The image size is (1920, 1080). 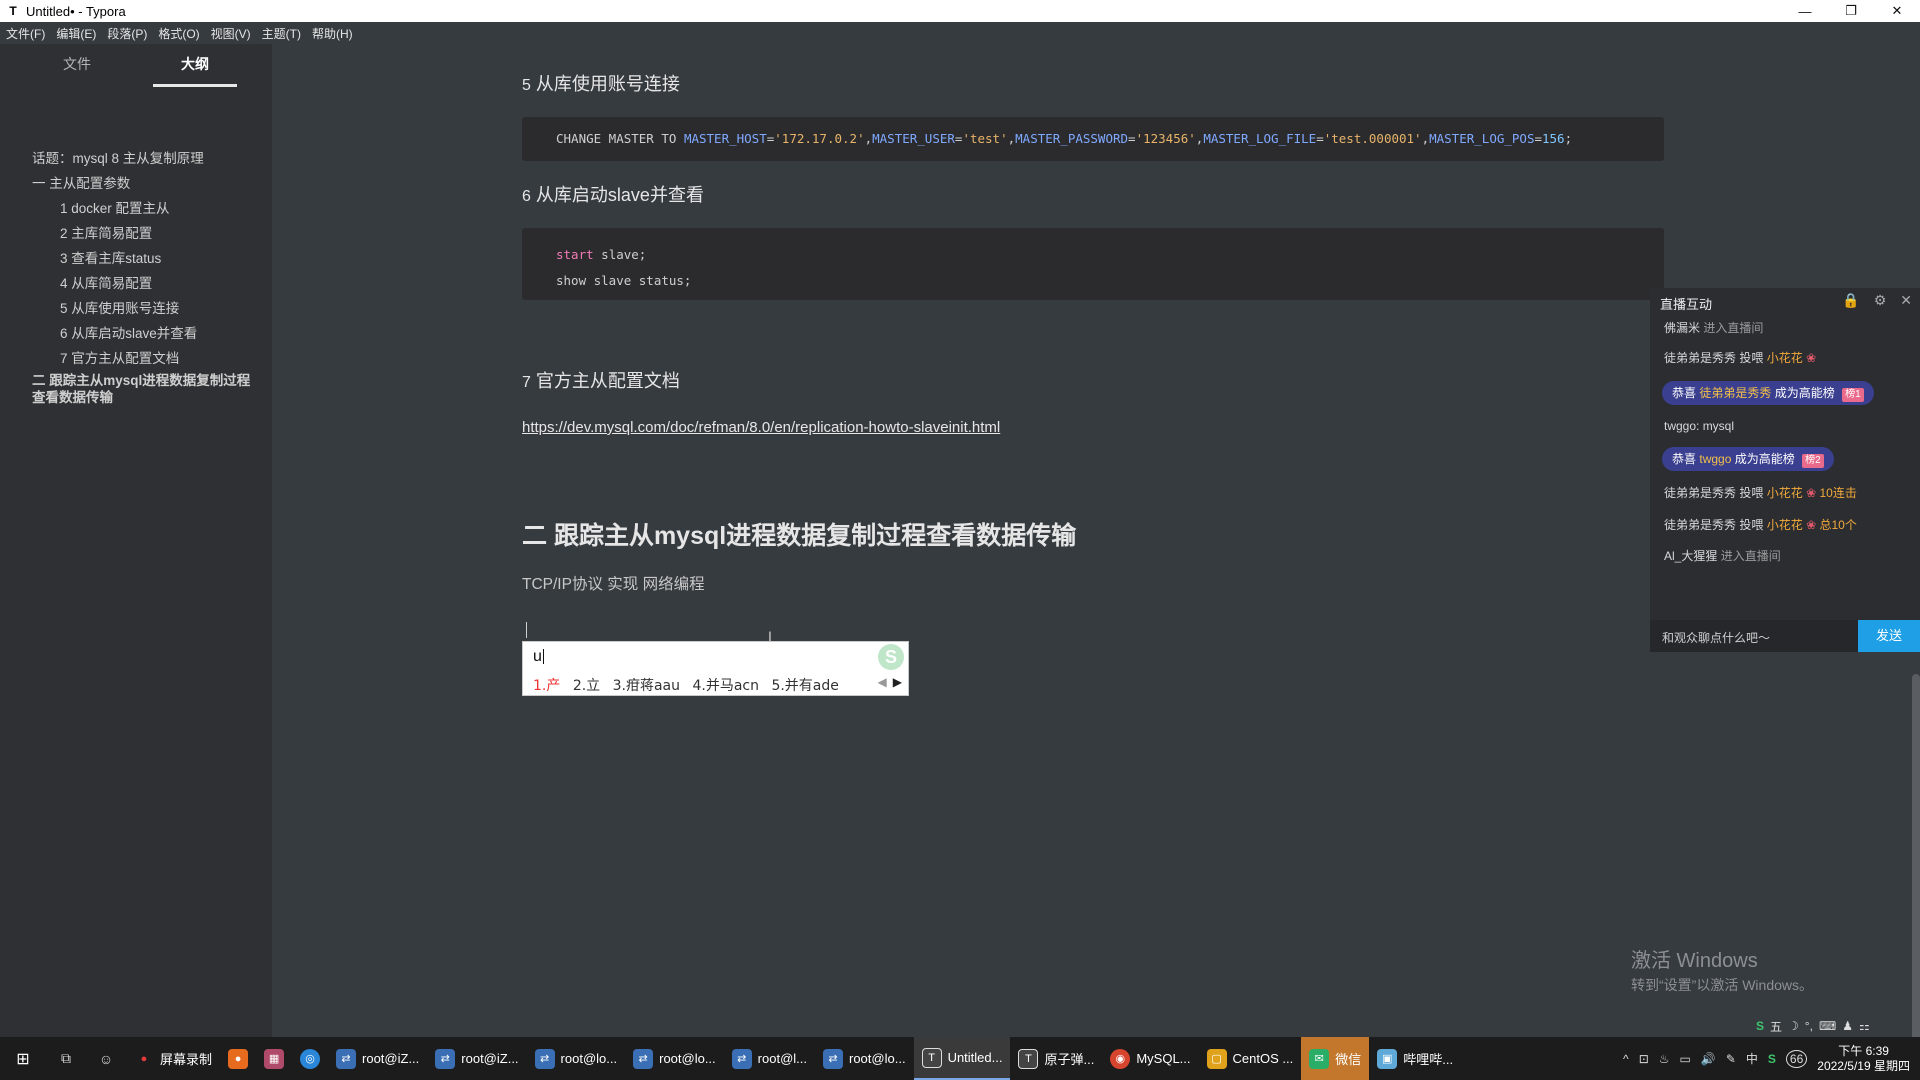 I want to click on ime-toolbar: S 五 ☽ °, ⌨ ♟ ⚏, so click(x=1813, y=1026).